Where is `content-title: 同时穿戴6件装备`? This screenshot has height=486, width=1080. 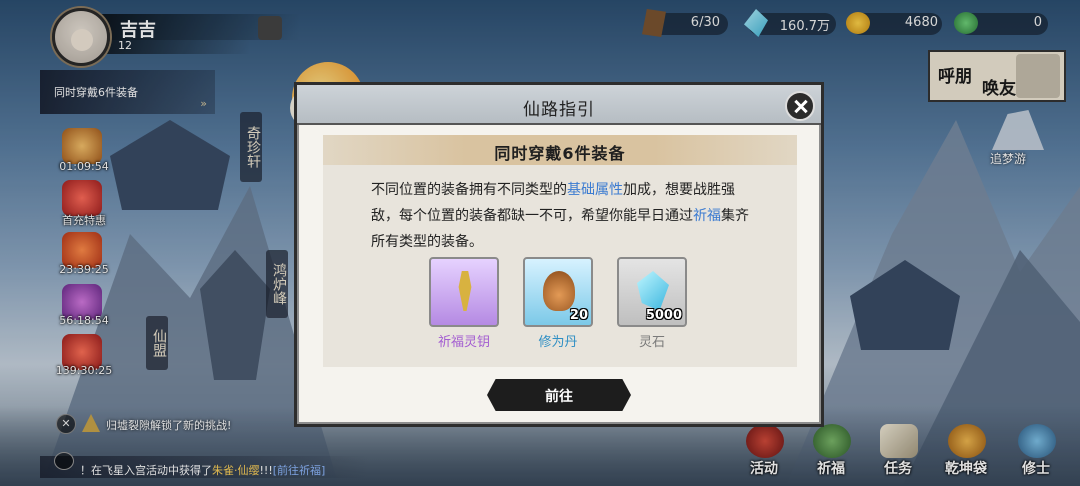
content-title: 同时穿戴6件装备 is located at coordinates (560, 153).